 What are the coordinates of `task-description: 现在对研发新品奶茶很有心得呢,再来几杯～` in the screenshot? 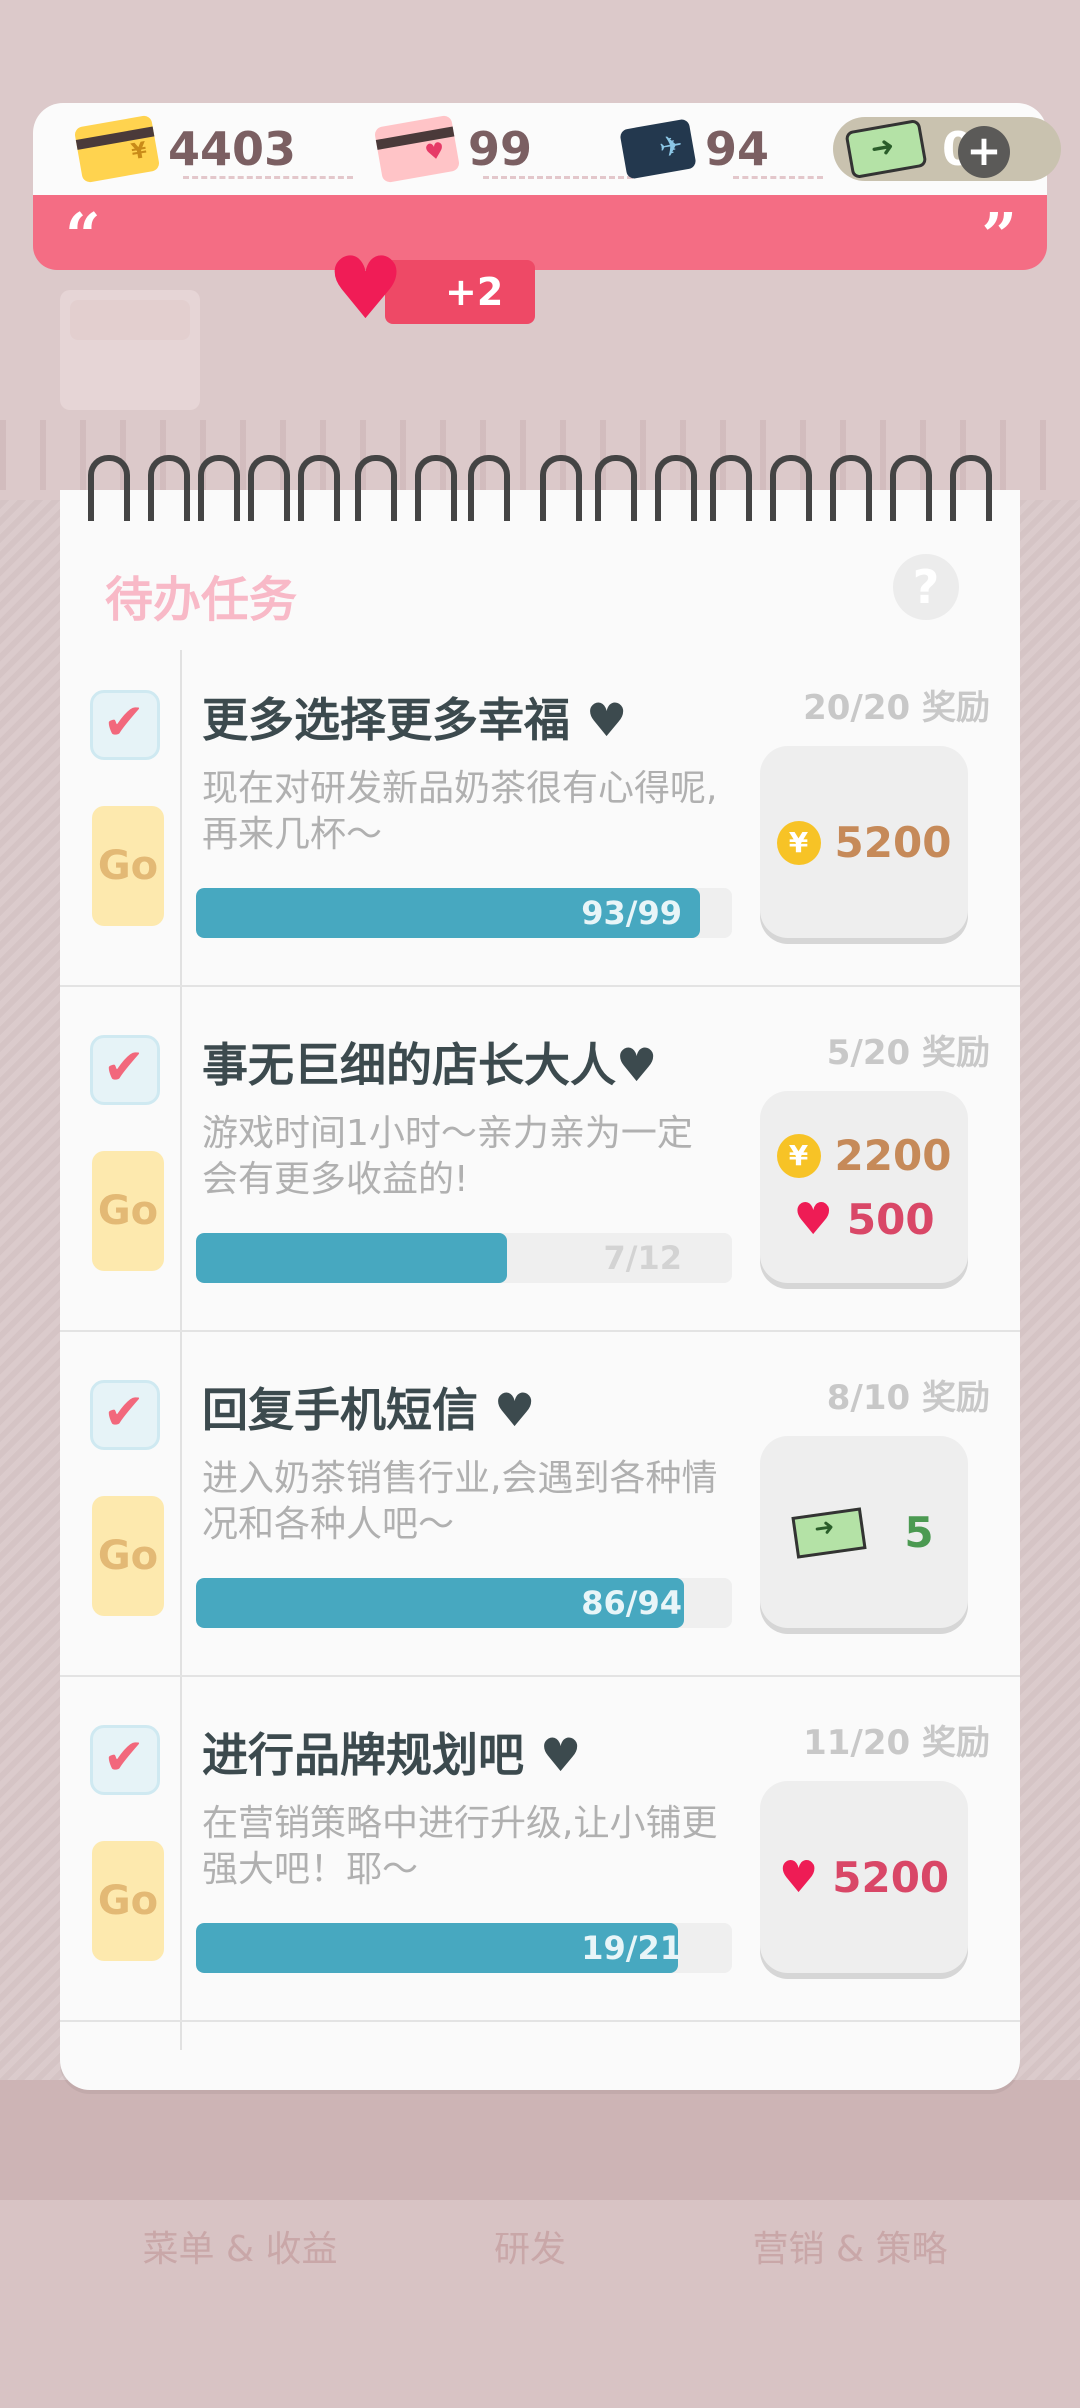 It's located at (460, 811).